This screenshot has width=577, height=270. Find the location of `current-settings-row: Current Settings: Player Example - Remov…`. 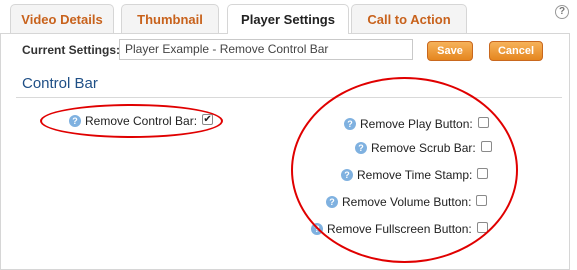

current-settings-row: Current Settings: Player Example - Remov… is located at coordinates (285, 49).